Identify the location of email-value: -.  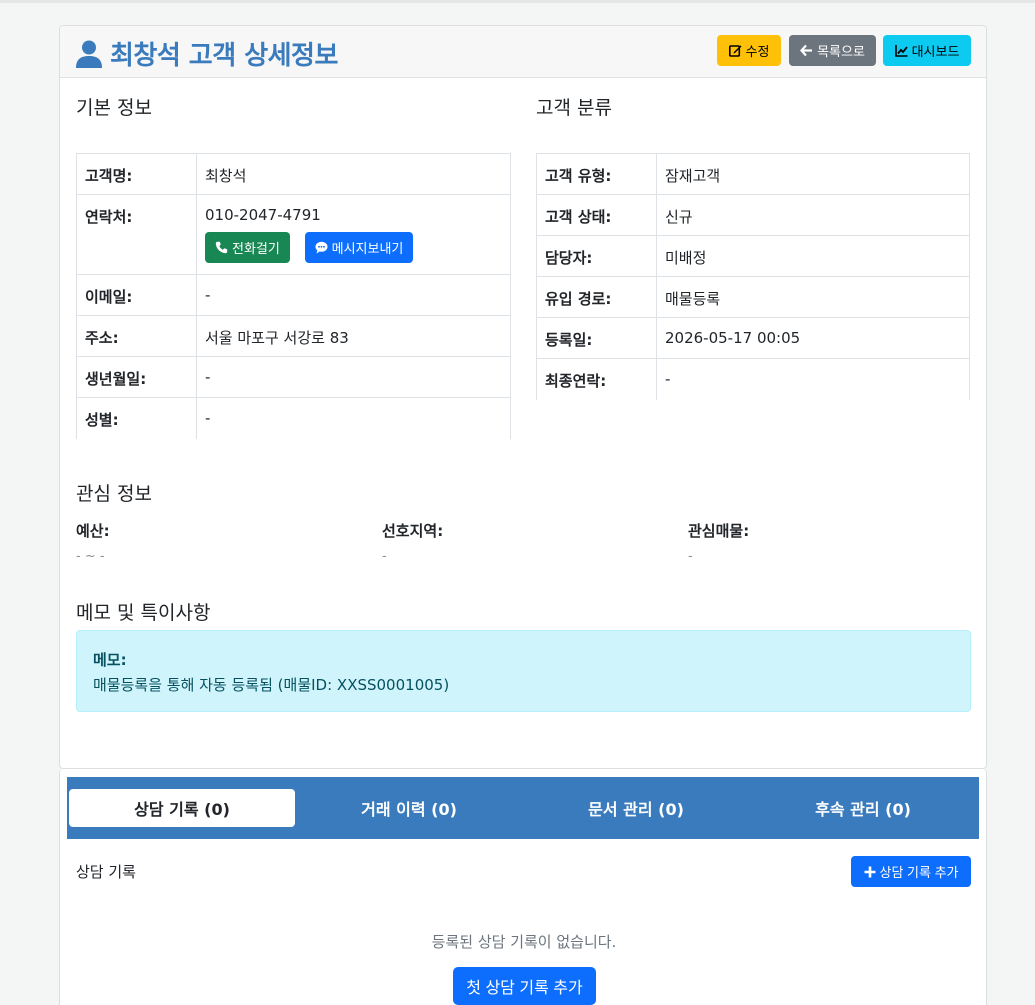
(353, 295).